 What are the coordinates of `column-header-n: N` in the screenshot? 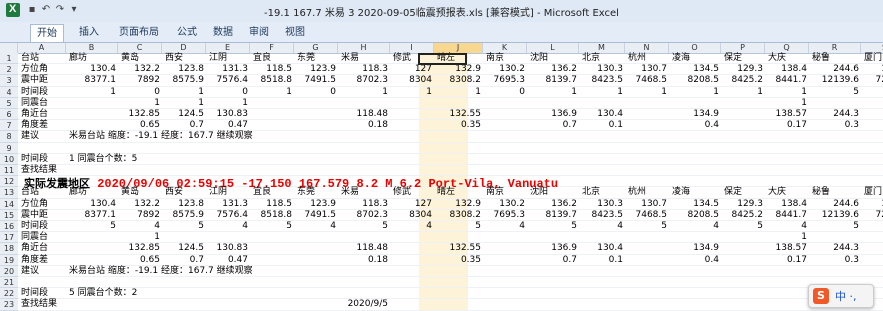 It's located at (647, 48).